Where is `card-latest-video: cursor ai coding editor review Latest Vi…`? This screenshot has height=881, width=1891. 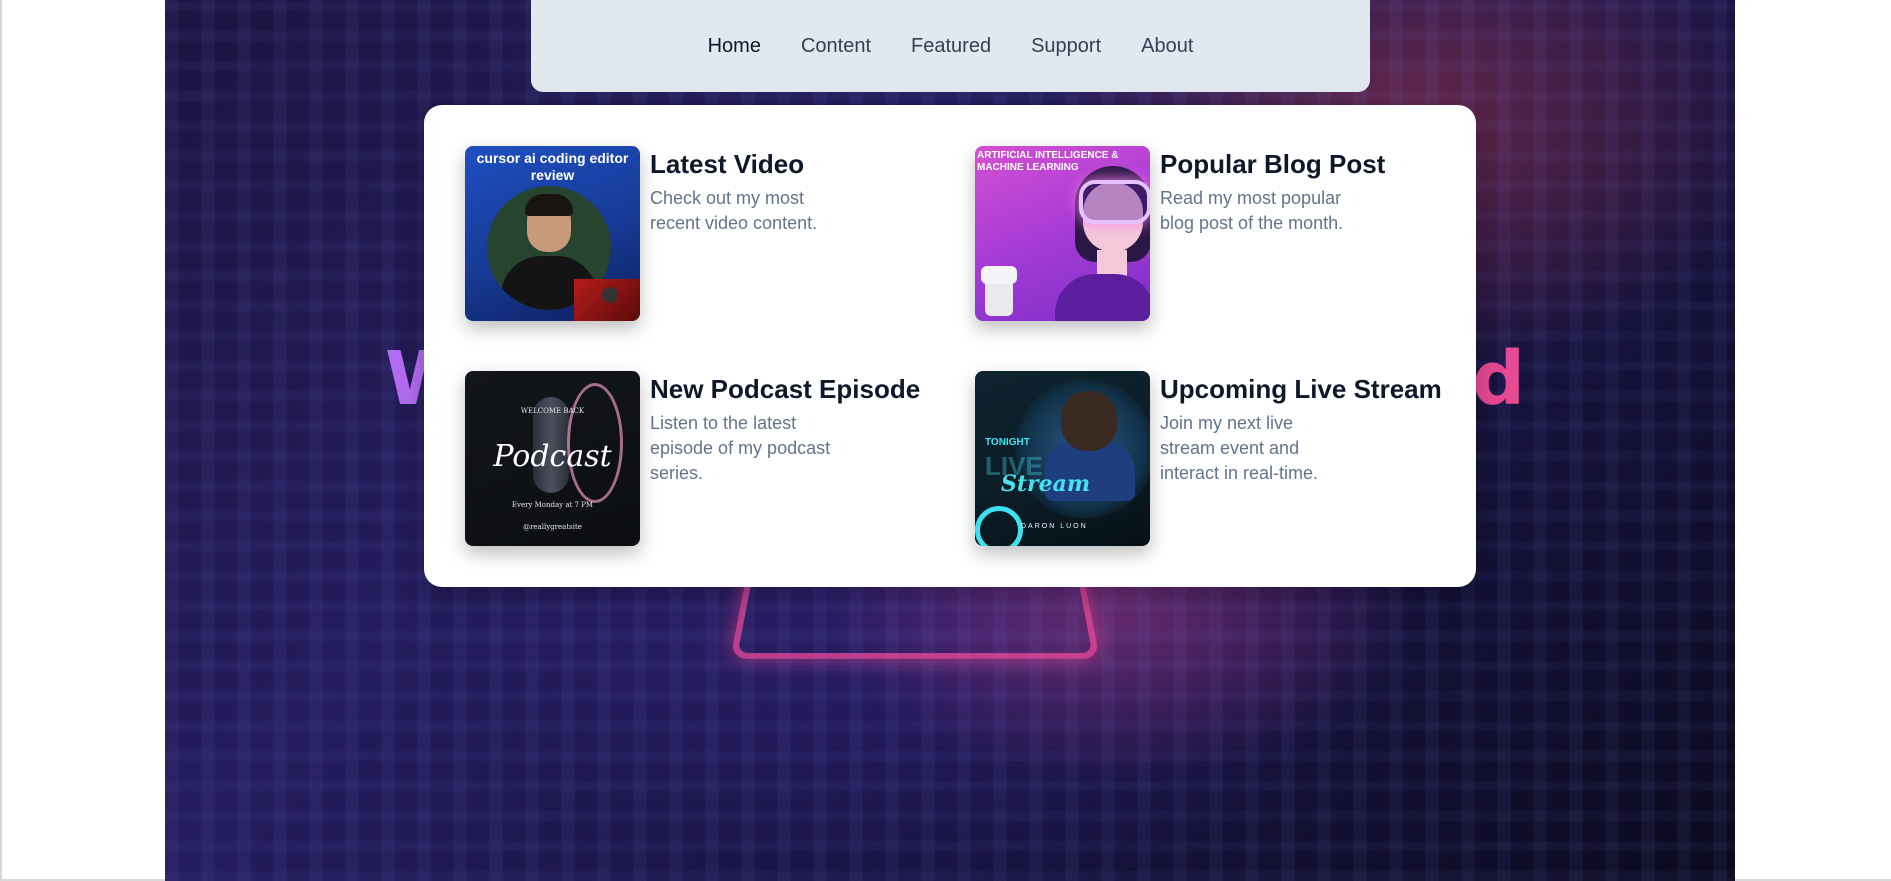
card-latest-video: cursor ai coding editor review Latest Vi… is located at coordinates (657, 233).